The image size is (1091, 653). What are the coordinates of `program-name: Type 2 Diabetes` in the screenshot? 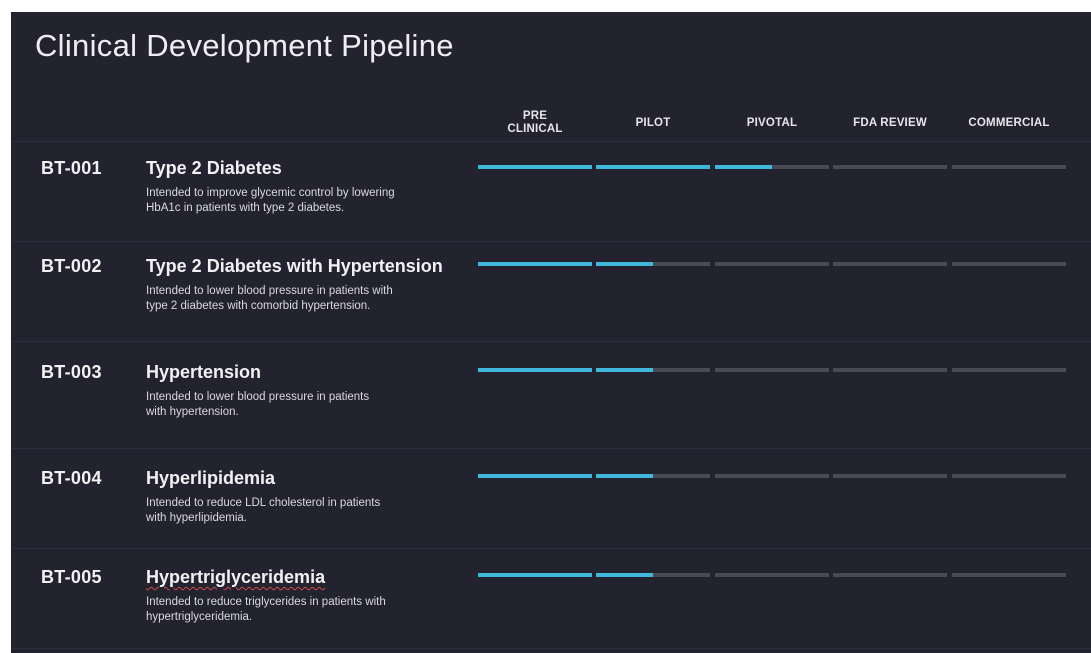 It's located at (214, 168).